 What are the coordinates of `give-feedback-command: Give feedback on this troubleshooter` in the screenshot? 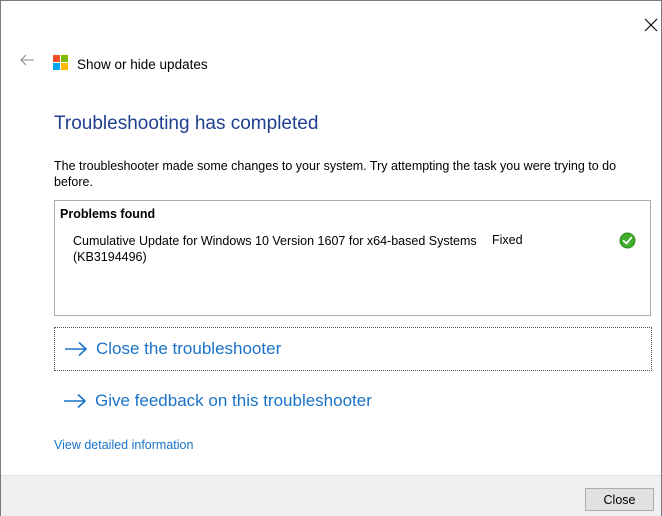 It's located at (353, 401).